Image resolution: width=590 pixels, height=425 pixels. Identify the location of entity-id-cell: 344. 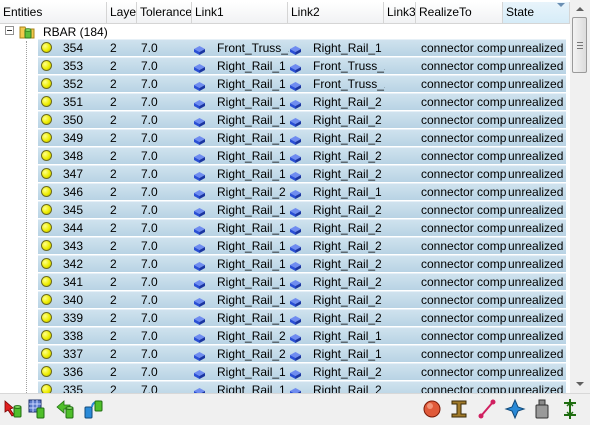
(73, 228).